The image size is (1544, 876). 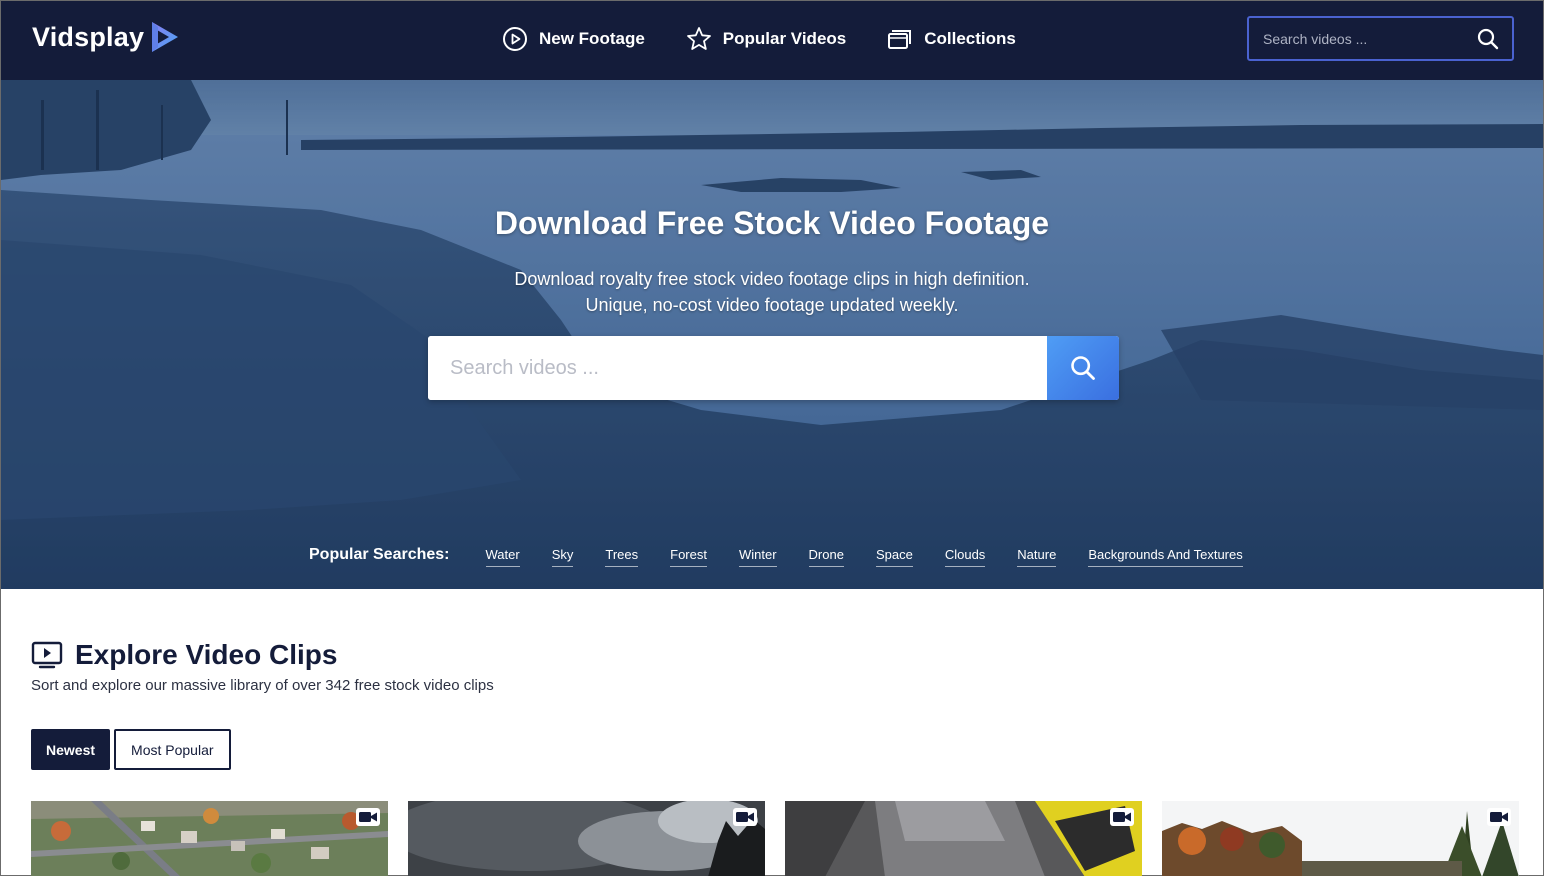 What do you see at coordinates (515, 39) in the screenshot?
I see `play-circle-icon` at bounding box center [515, 39].